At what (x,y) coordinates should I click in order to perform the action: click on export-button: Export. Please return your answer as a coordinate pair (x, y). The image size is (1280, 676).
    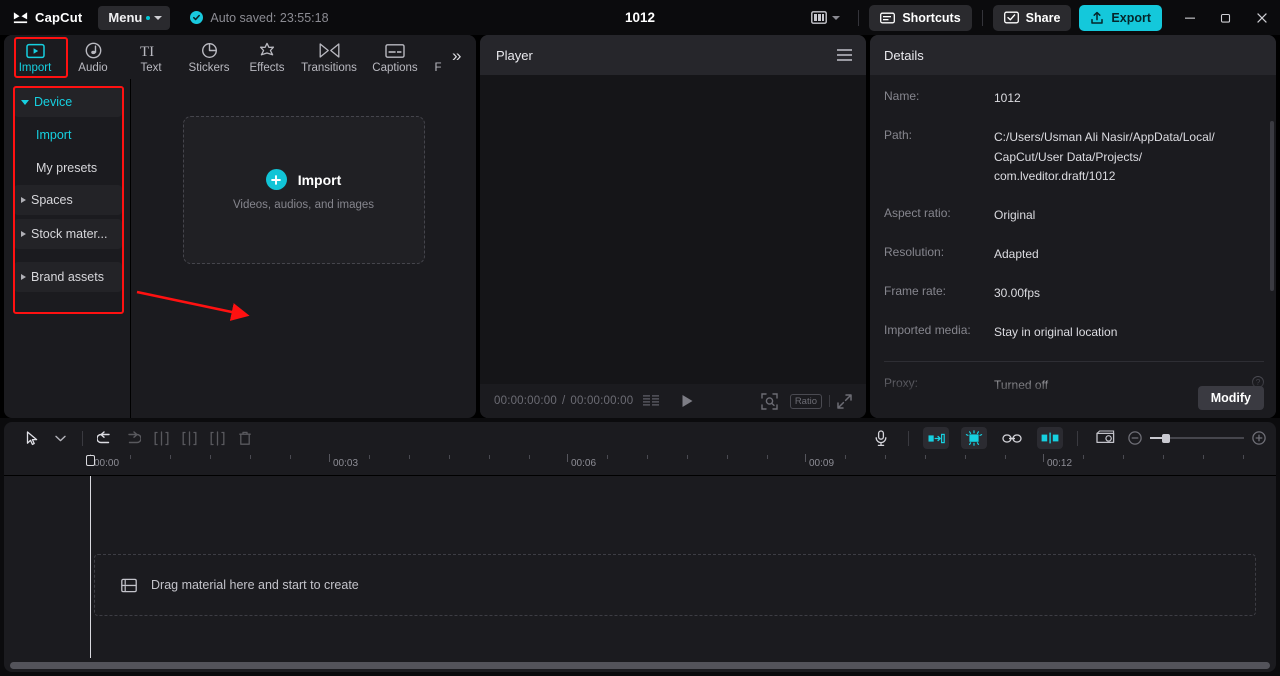
    Looking at the image, I should click on (1120, 17).